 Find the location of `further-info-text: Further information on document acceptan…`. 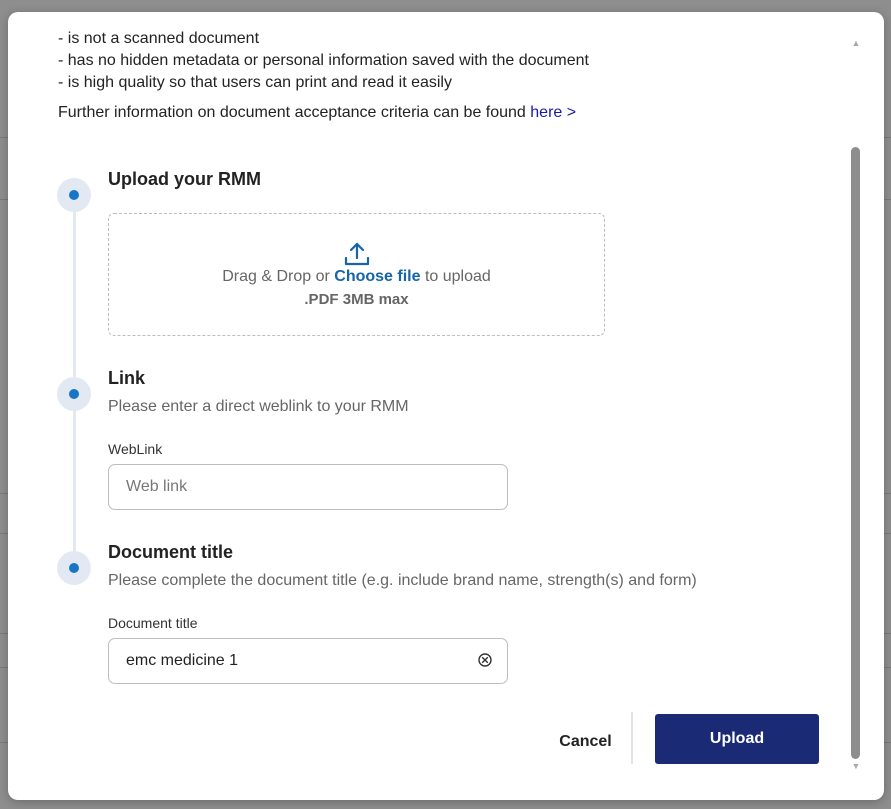

further-info-text: Further information on document acceptan… is located at coordinates (317, 113).